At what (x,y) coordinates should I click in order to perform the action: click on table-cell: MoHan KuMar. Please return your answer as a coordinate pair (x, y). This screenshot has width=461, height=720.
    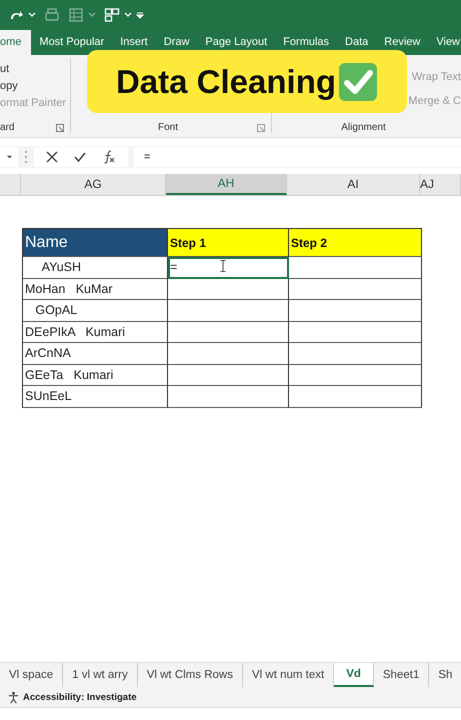
    Looking at the image, I should click on (95, 289).